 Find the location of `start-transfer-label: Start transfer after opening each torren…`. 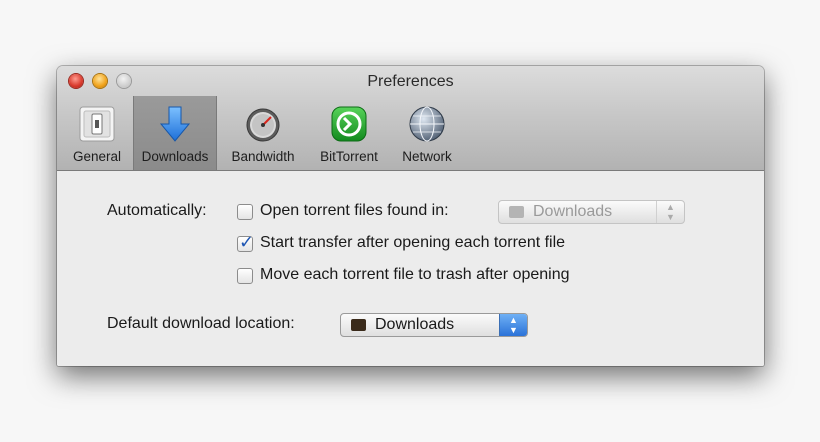

start-transfer-label: Start transfer after opening each torren… is located at coordinates (413, 242).